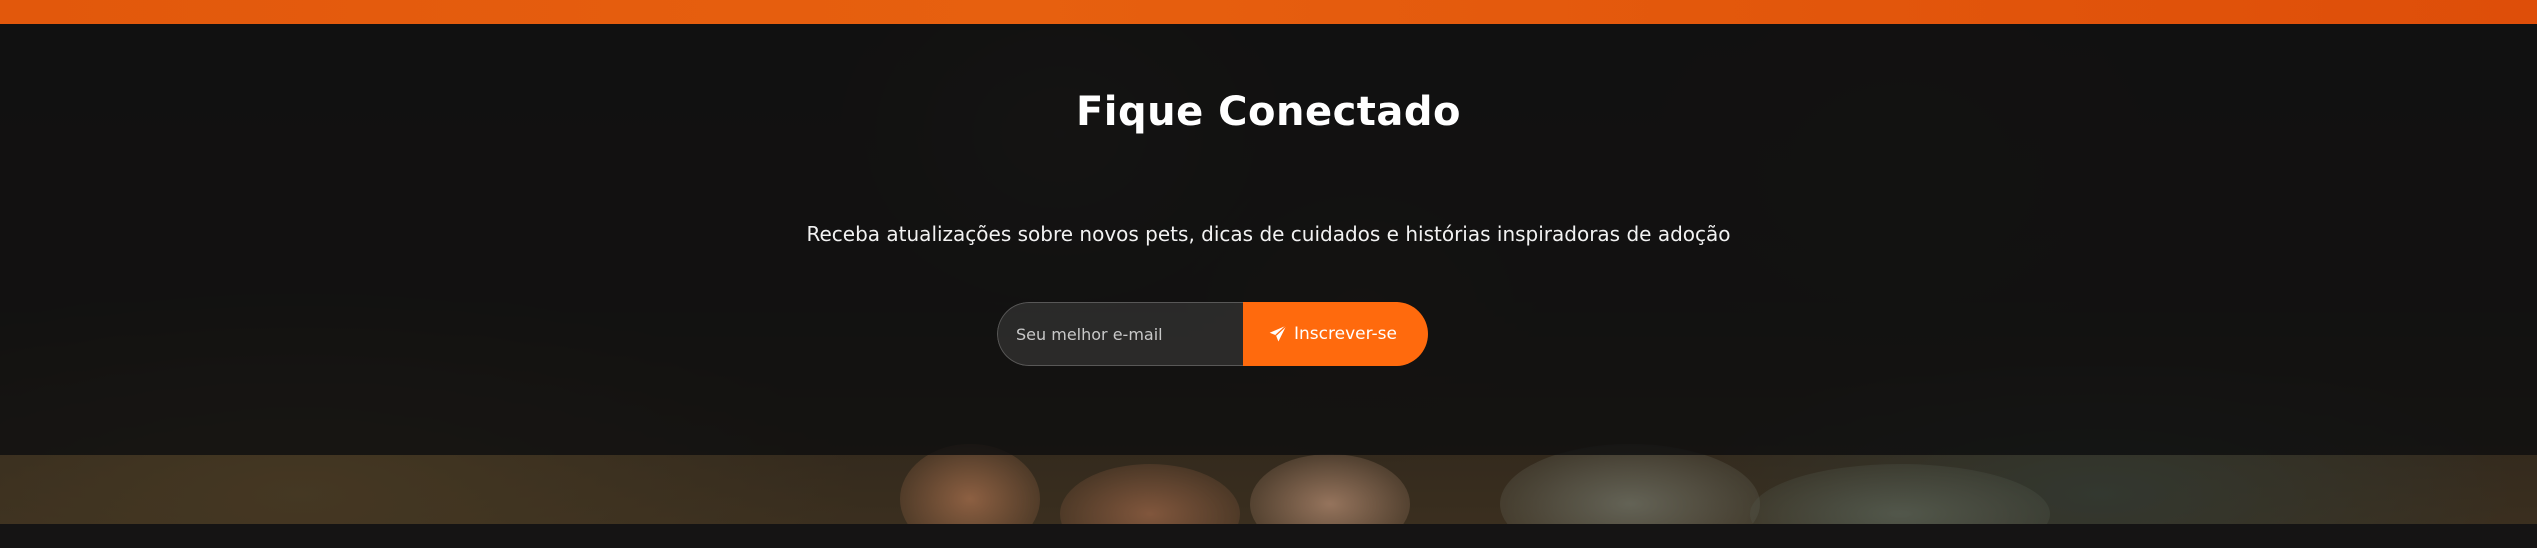 The height and width of the screenshot is (548, 2537). I want to click on newsletter-title: Fique Conectado, so click(1268, 112).